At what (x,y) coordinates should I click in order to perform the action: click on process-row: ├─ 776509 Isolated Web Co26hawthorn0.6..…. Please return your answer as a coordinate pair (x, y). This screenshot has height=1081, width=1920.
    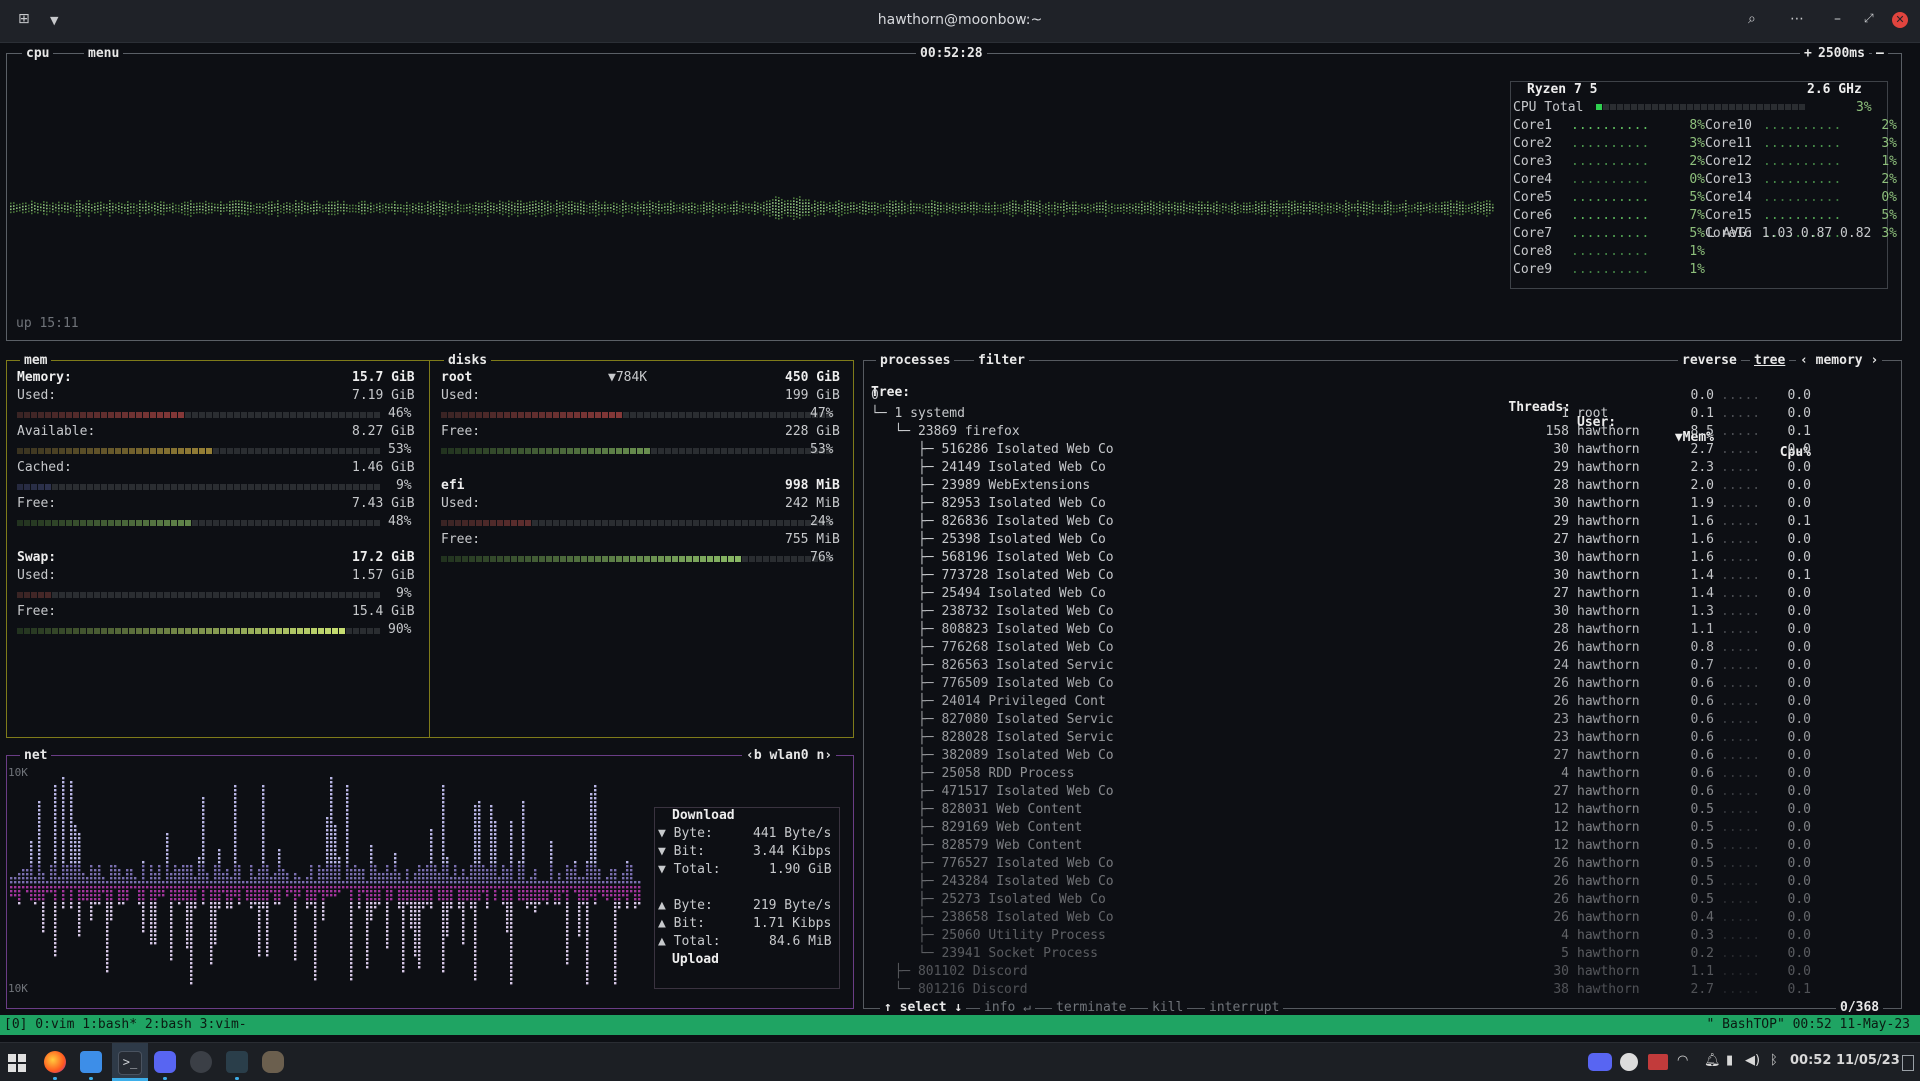
    Looking at the image, I should click on (1381, 685).